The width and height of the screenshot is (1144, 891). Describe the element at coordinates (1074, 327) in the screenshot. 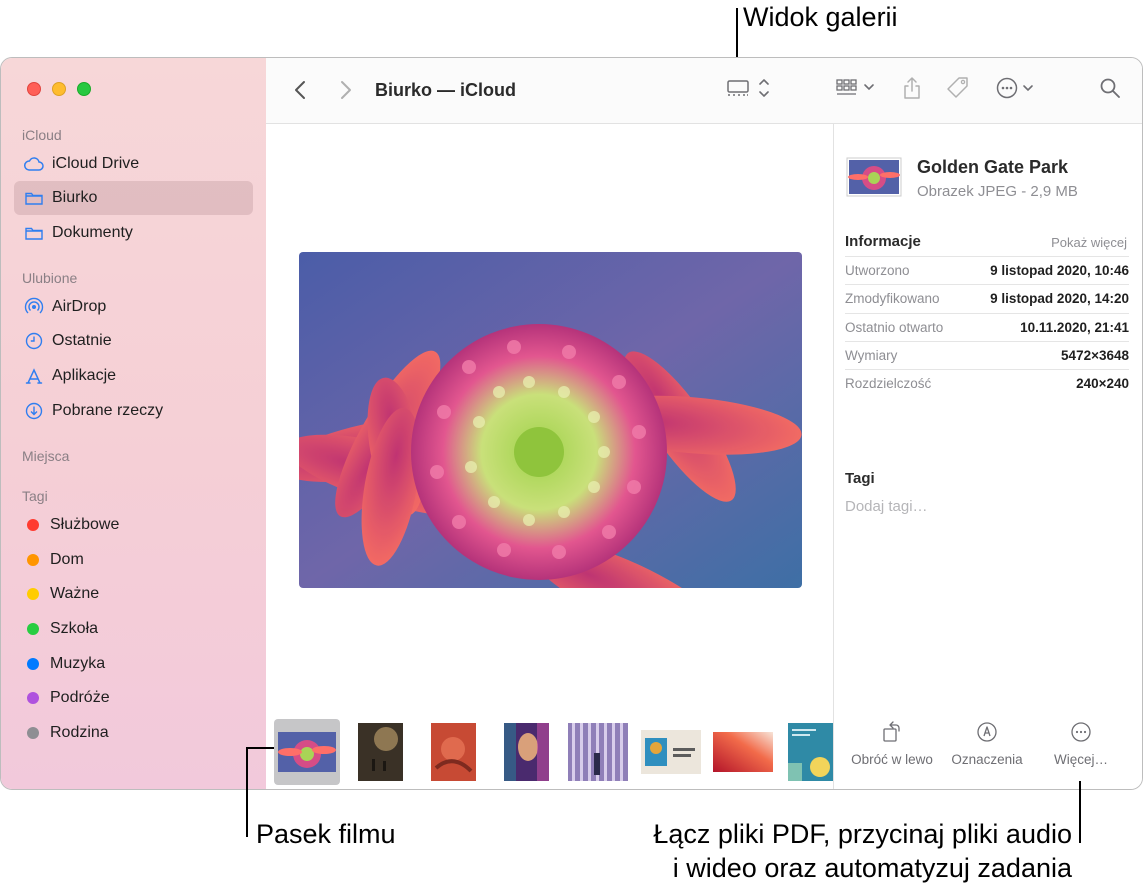

I see `info-value: 10.11.2020, 21:41` at that location.